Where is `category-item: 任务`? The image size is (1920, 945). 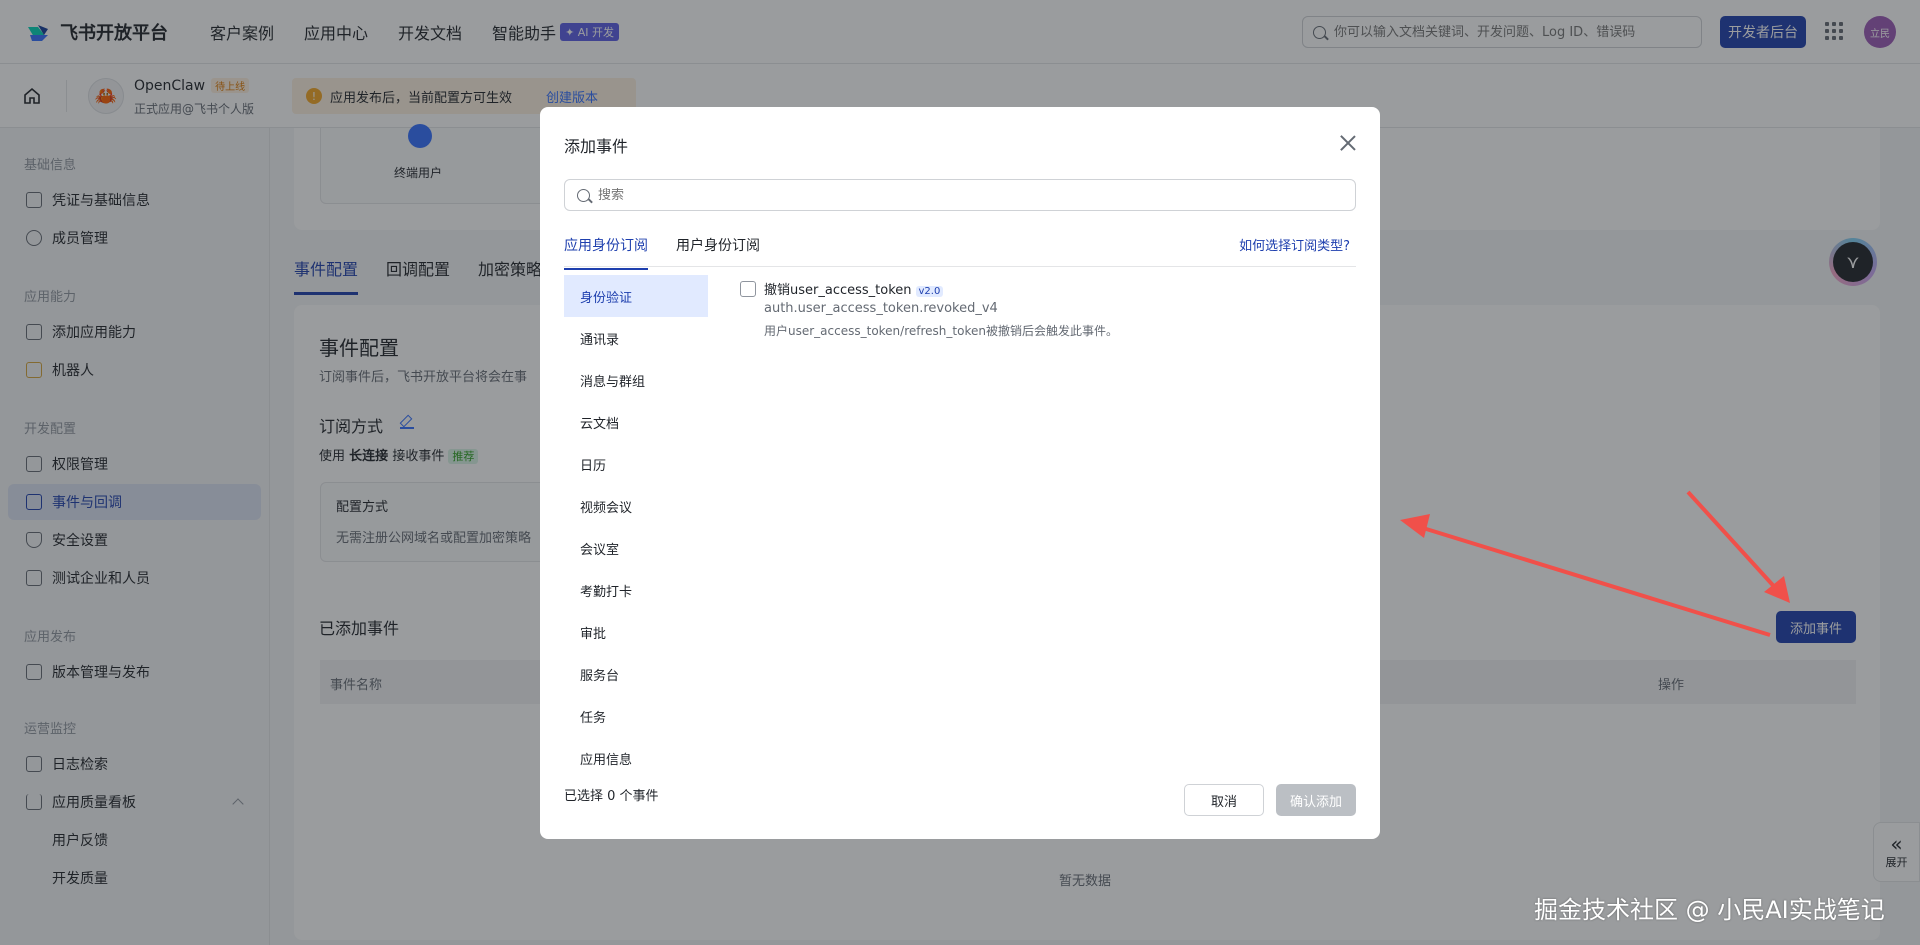
category-item: 任务 is located at coordinates (636, 716).